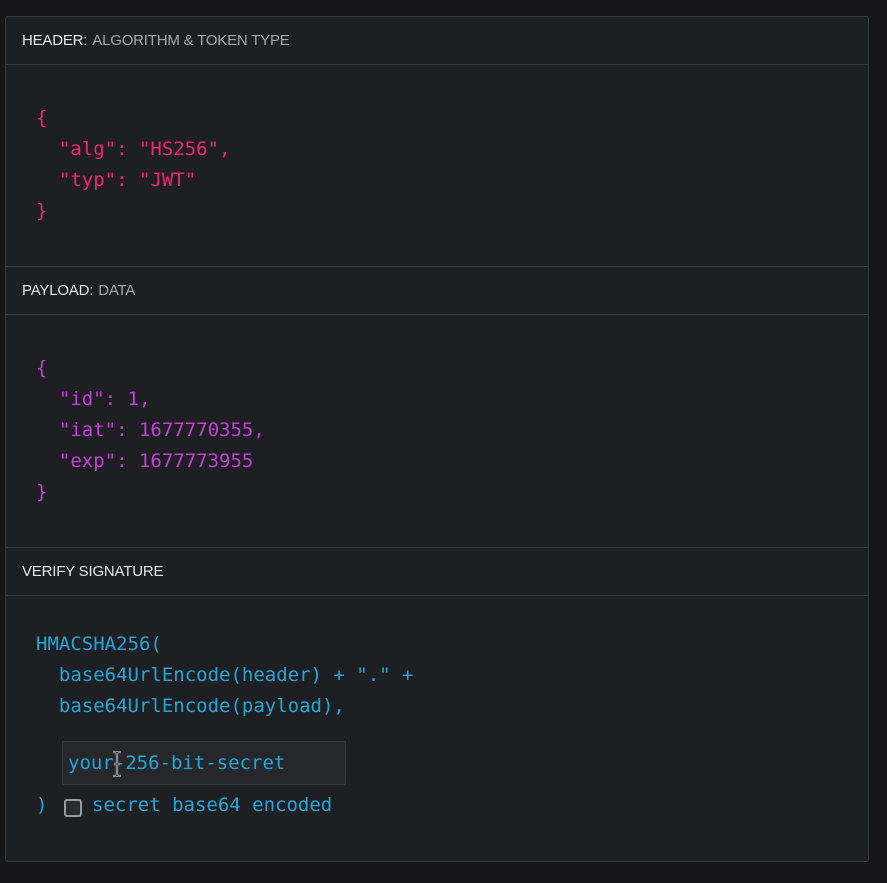 The image size is (887, 883). I want to click on header-title: HEADER:, so click(55, 40).